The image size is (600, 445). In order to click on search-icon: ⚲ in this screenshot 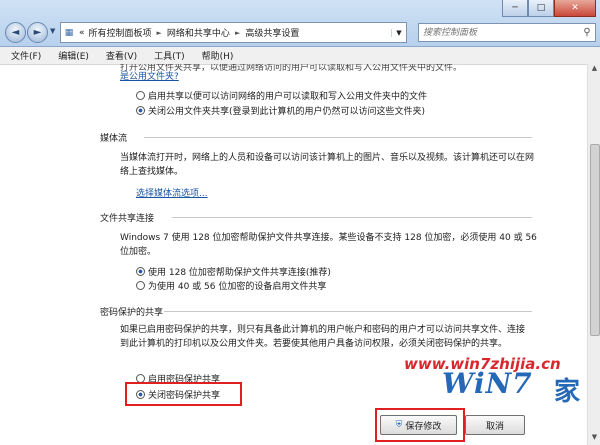, I will do `click(587, 32)`.